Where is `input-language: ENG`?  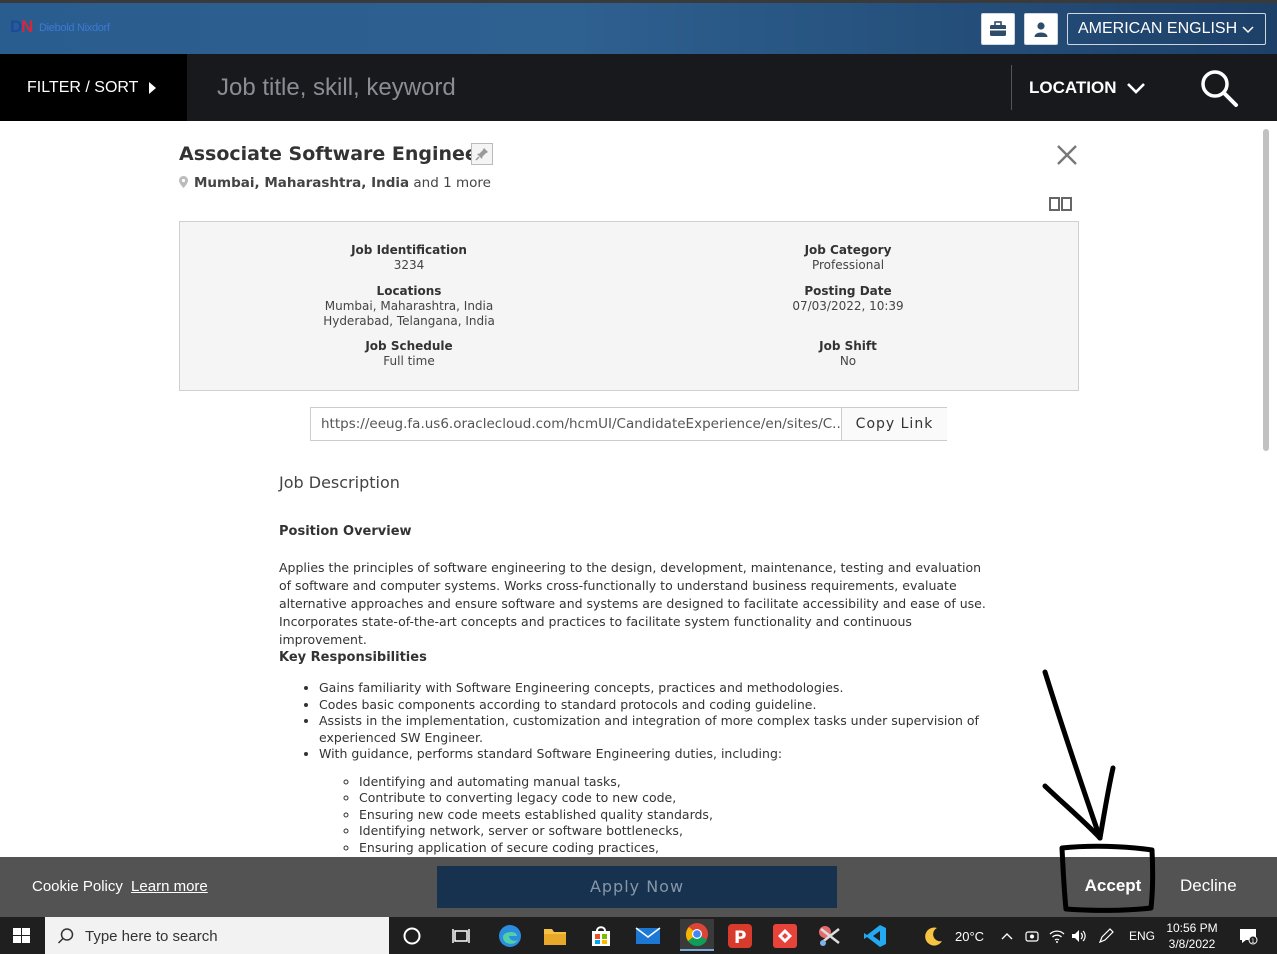
input-language: ENG is located at coordinates (1142, 936).